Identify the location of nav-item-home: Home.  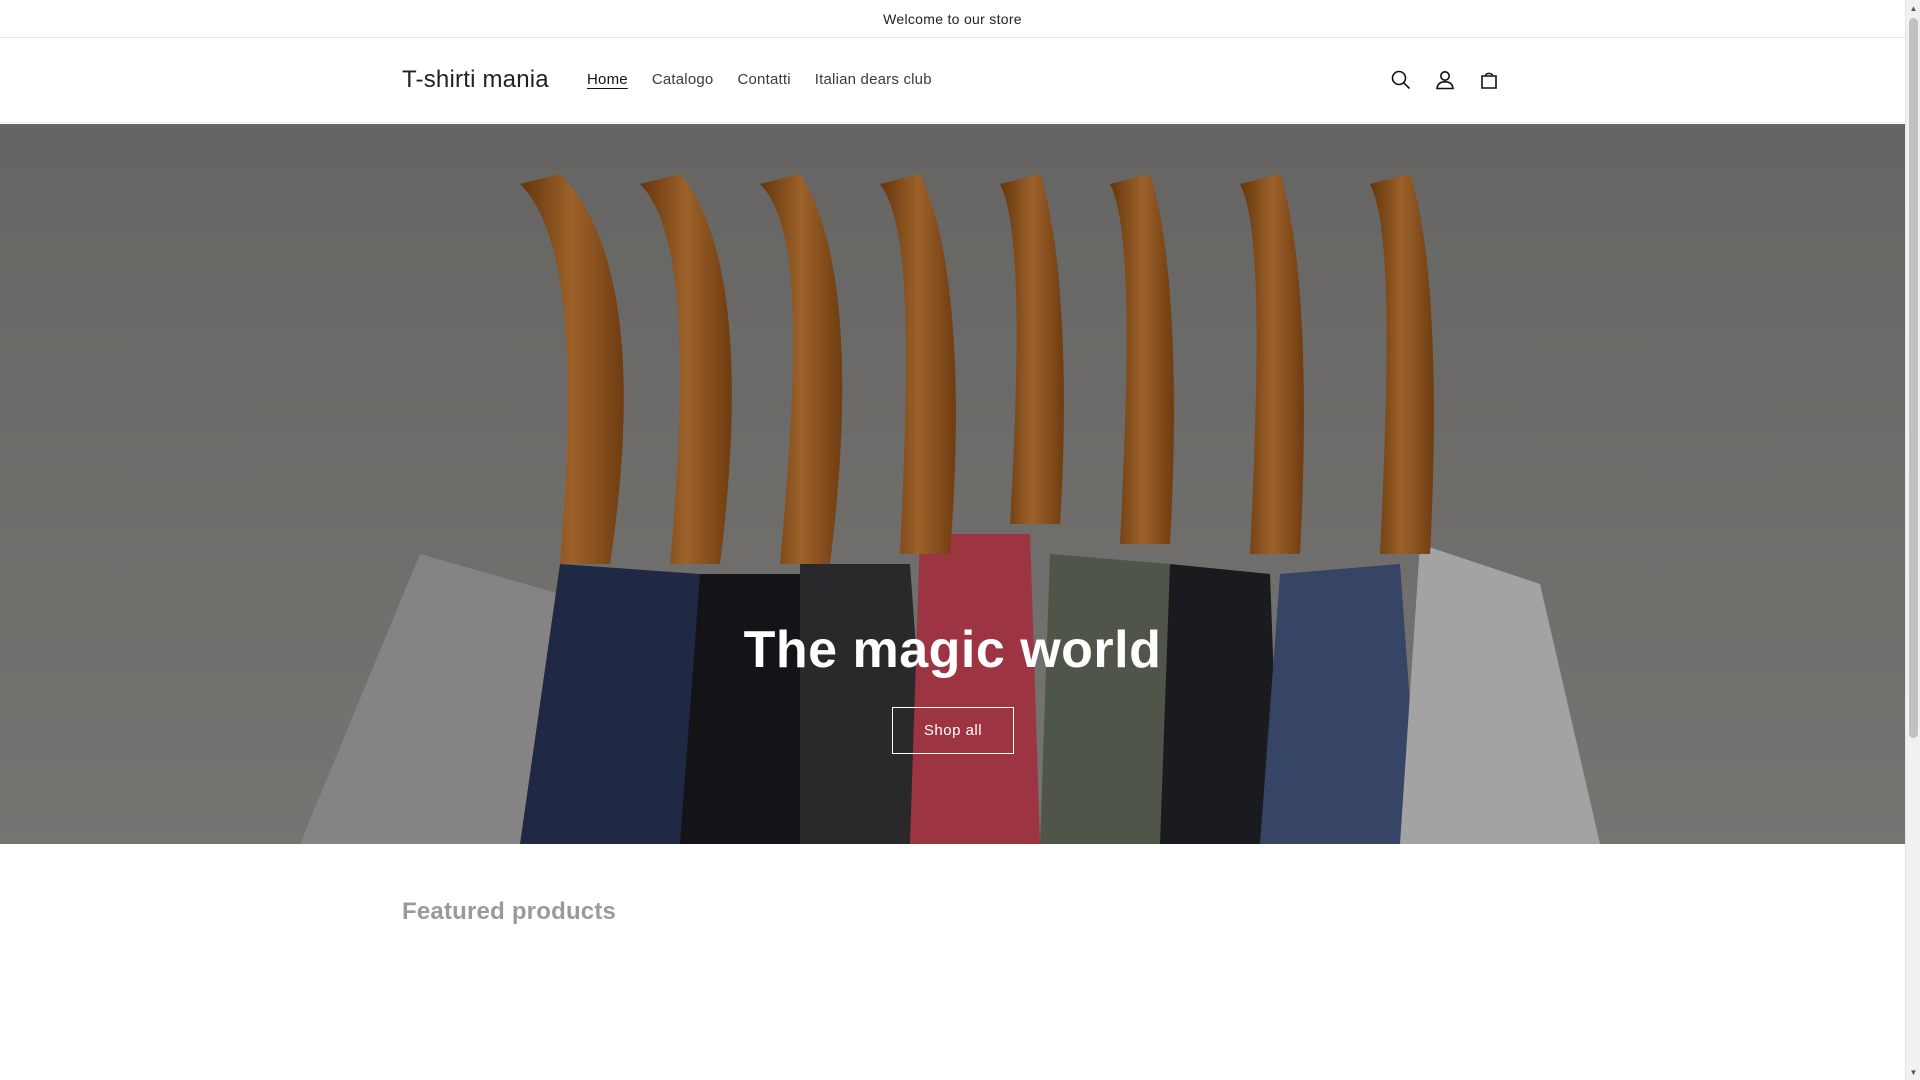
(607, 79).